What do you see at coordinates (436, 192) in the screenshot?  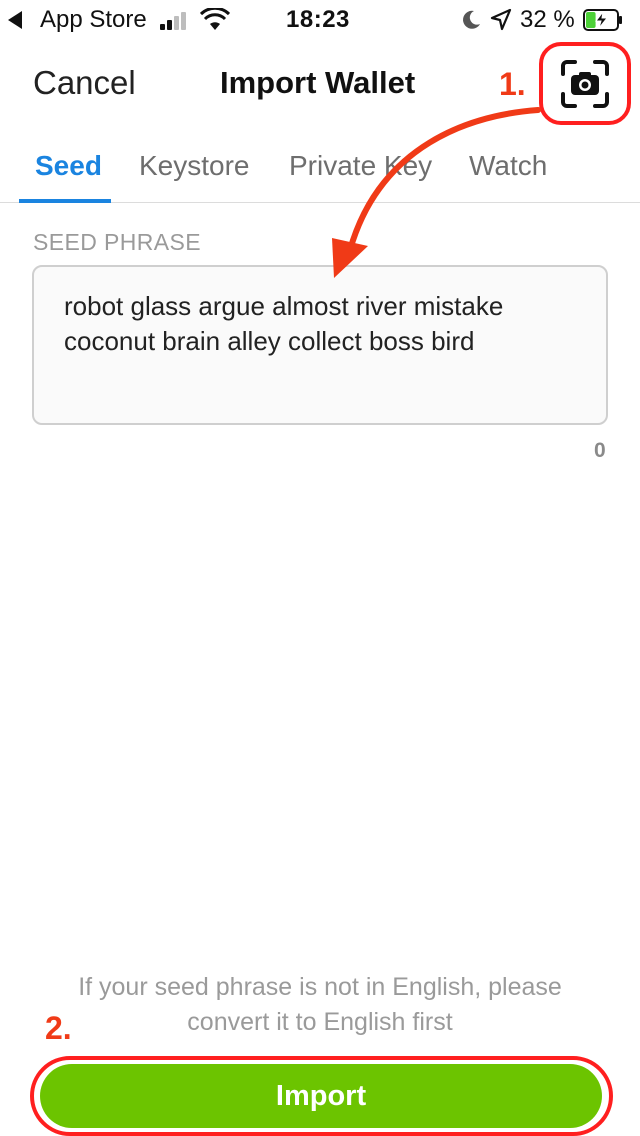 I see `annotation-arrow` at bounding box center [436, 192].